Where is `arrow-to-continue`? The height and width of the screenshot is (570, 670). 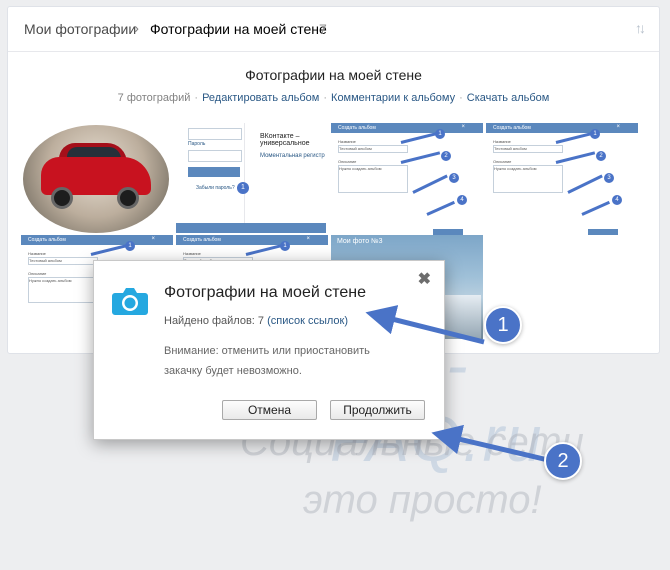
arrow-to-continue is located at coordinates (490, 443).